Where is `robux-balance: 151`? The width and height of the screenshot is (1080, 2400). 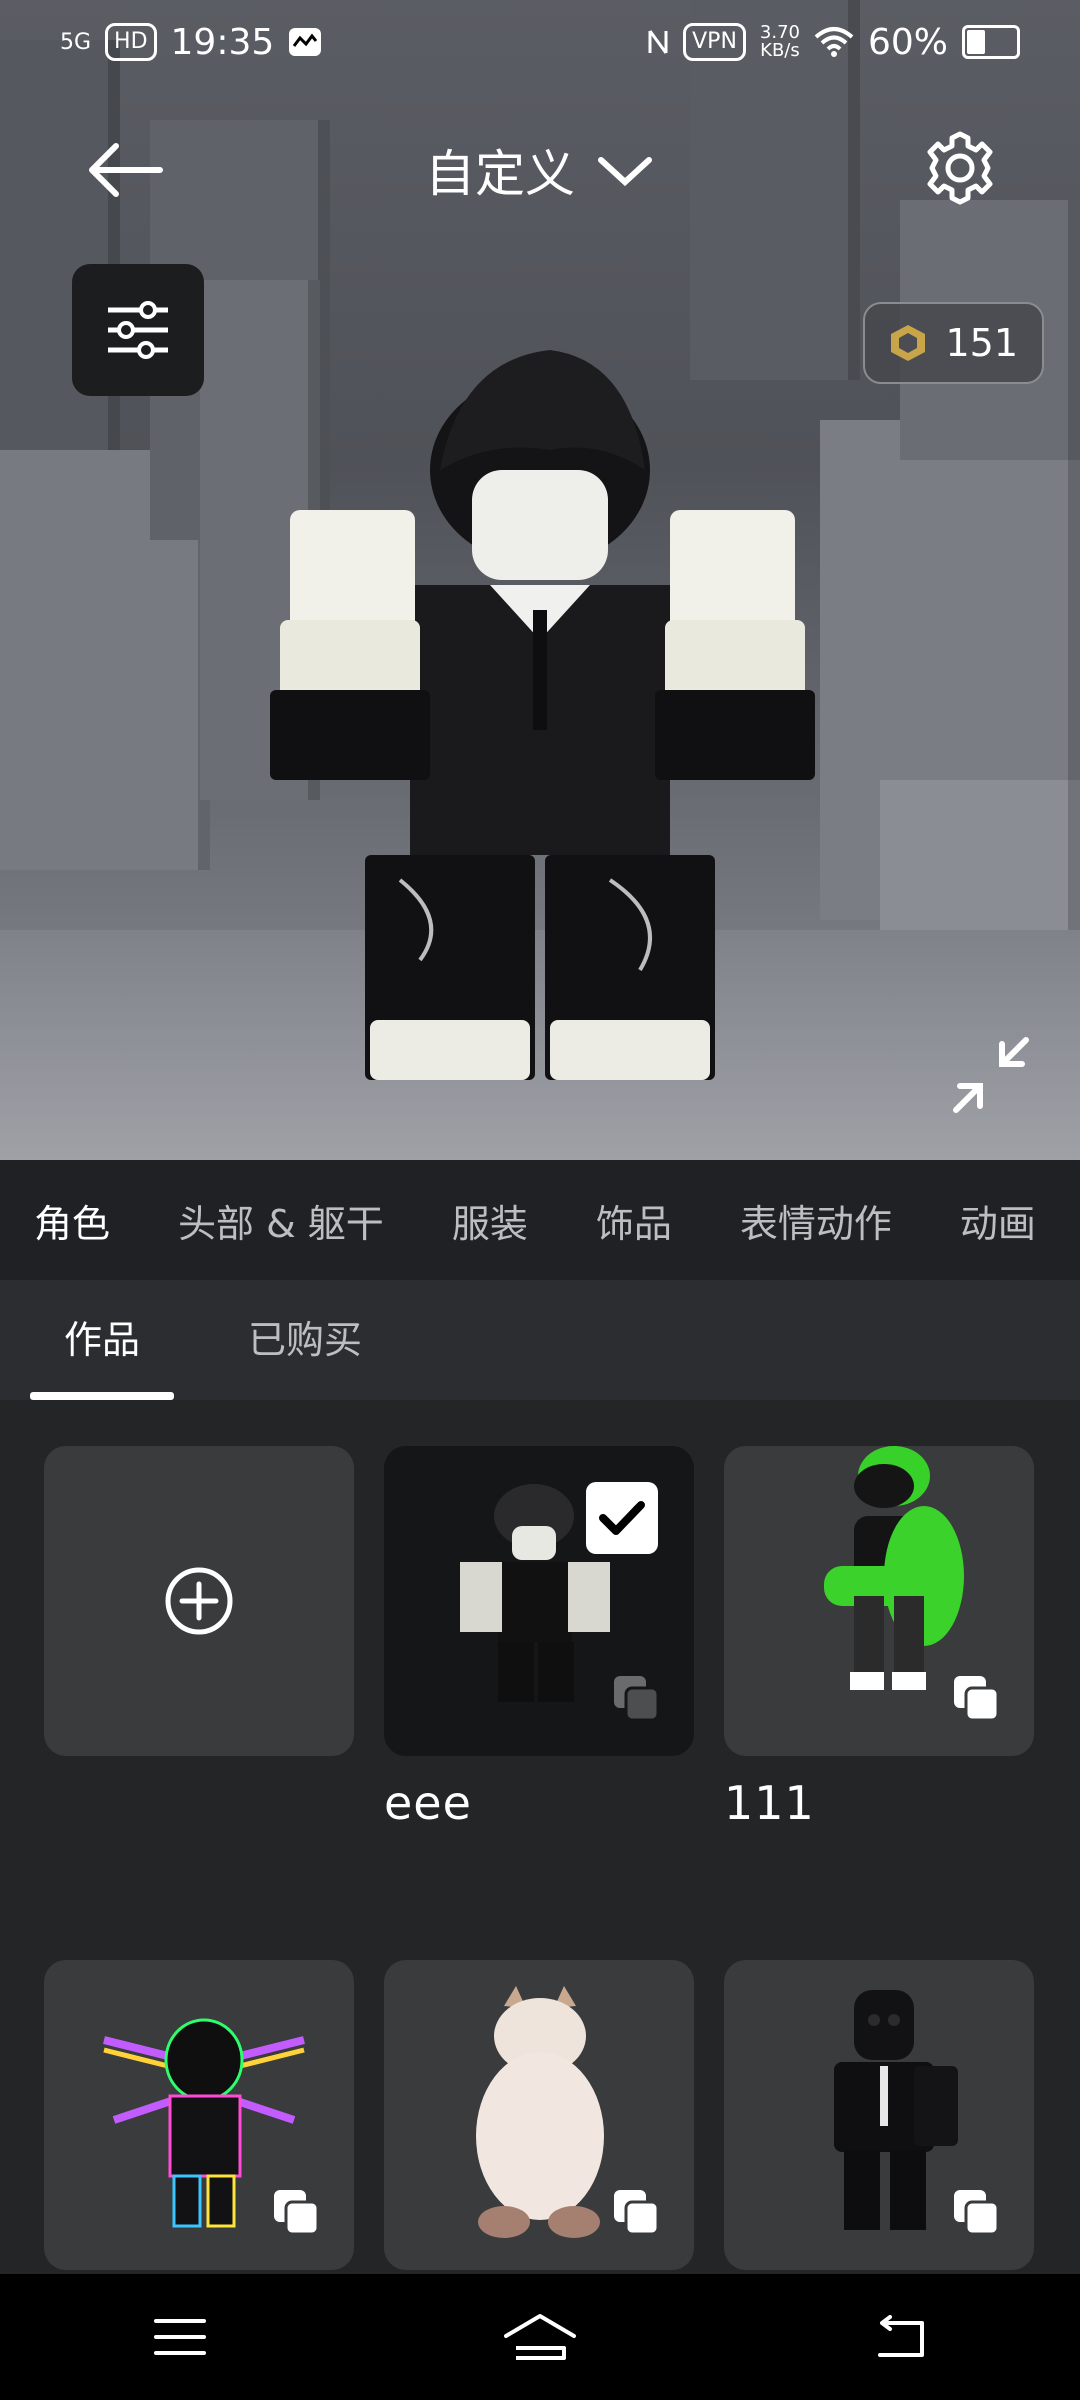 robux-balance: 151 is located at coordinates (953, 343).